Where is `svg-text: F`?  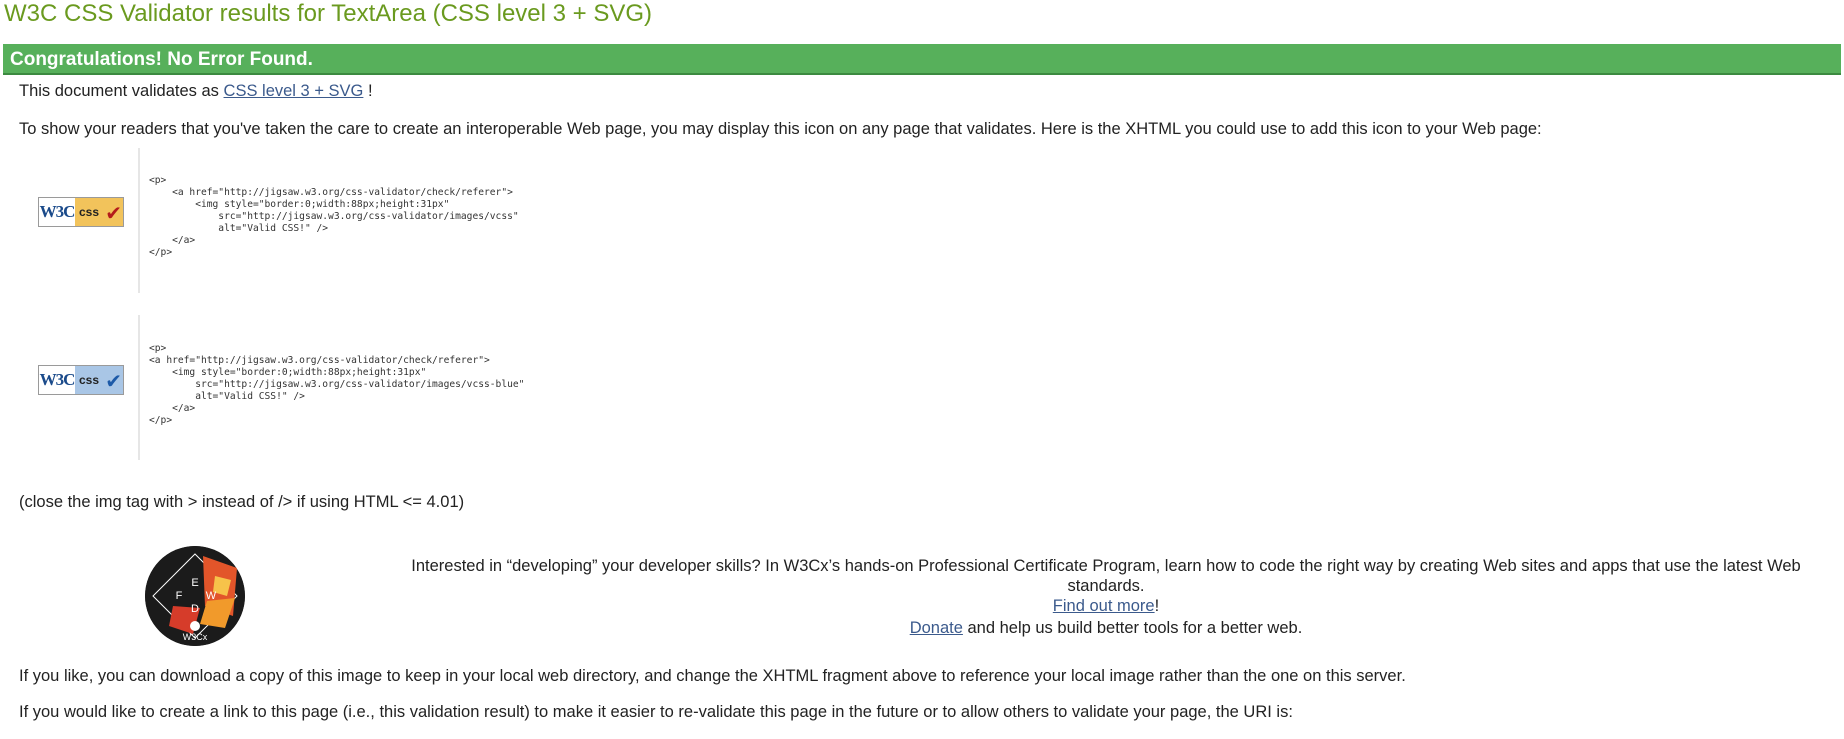 svg-text: F is located at coordinates (179, 596).